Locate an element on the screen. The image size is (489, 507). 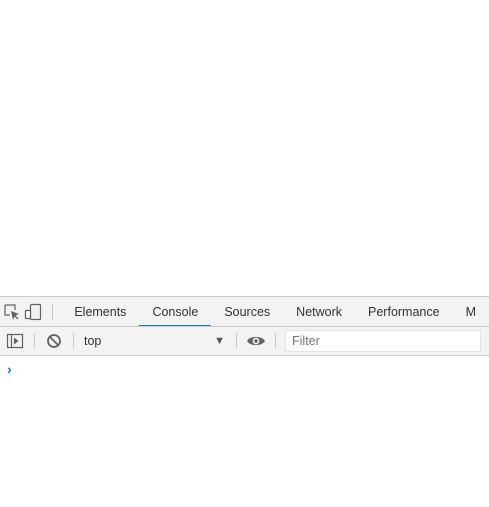
prompt-chevron-icon: › is located at coordinates (9, 369).